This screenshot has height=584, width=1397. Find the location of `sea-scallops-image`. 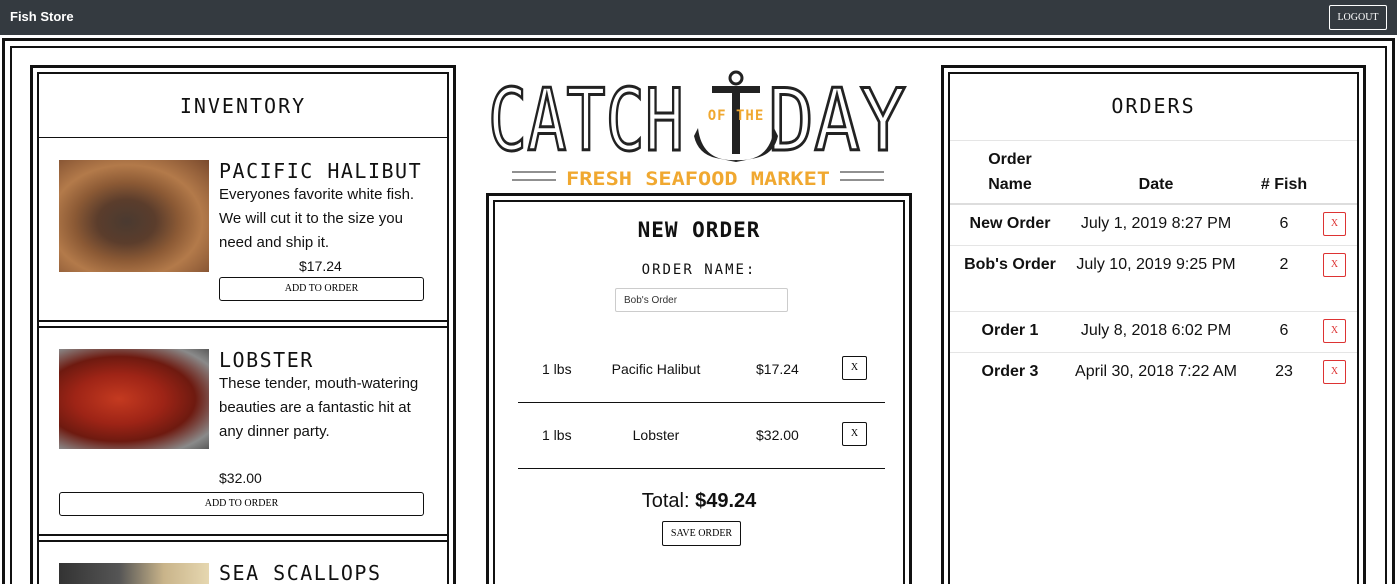

sea-scallops-image is located at coordinates (134, 573).